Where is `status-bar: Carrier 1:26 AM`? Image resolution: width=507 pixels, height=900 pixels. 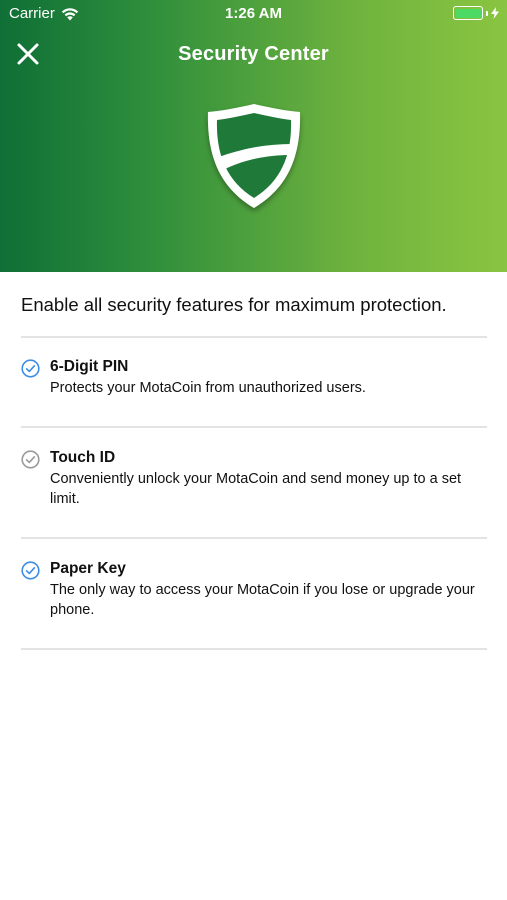
status-bar: Carrier 1:26 AM is located at coordinates (253, 14).